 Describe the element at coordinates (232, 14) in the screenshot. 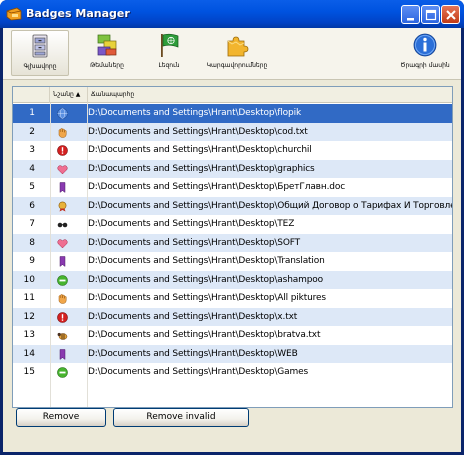

I see `title-bar: Badges Manager` at that location.